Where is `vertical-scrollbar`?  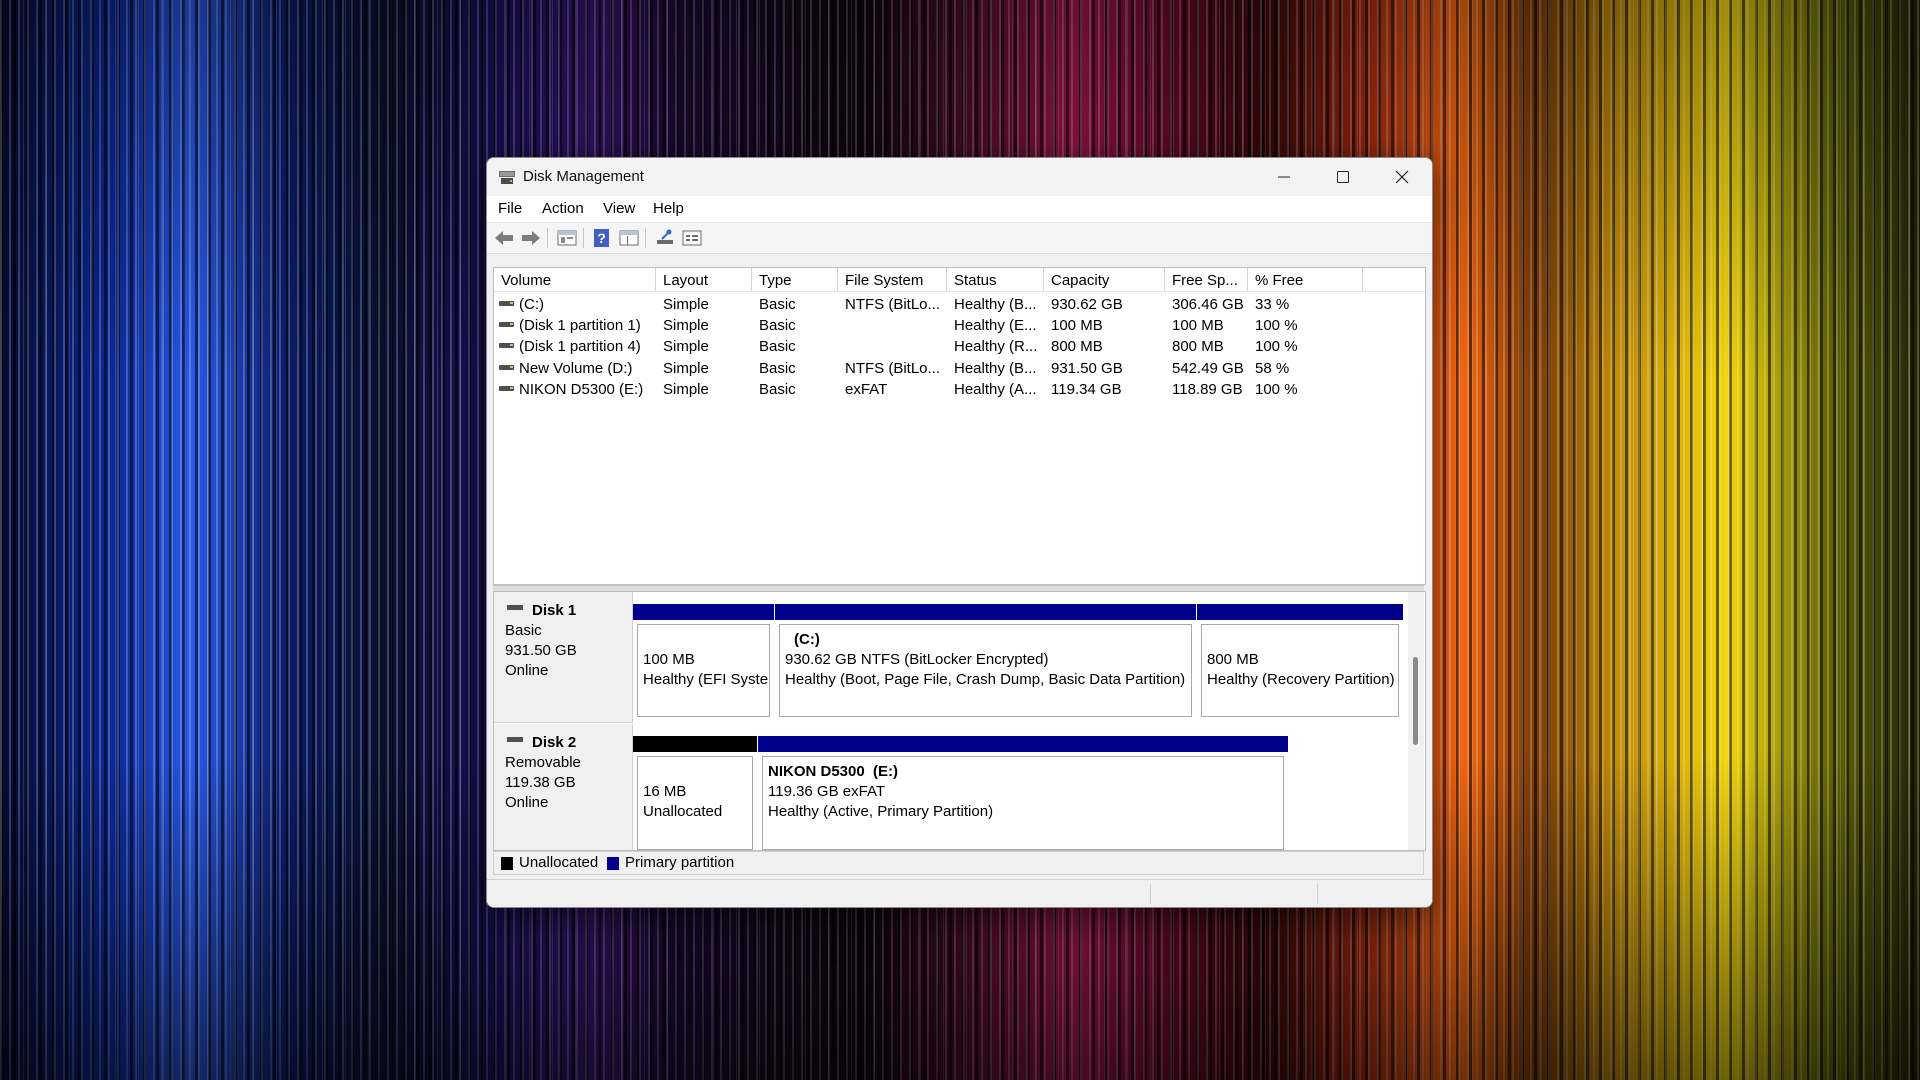 vertical-scrollbar is located at coordinates (1416, 721).